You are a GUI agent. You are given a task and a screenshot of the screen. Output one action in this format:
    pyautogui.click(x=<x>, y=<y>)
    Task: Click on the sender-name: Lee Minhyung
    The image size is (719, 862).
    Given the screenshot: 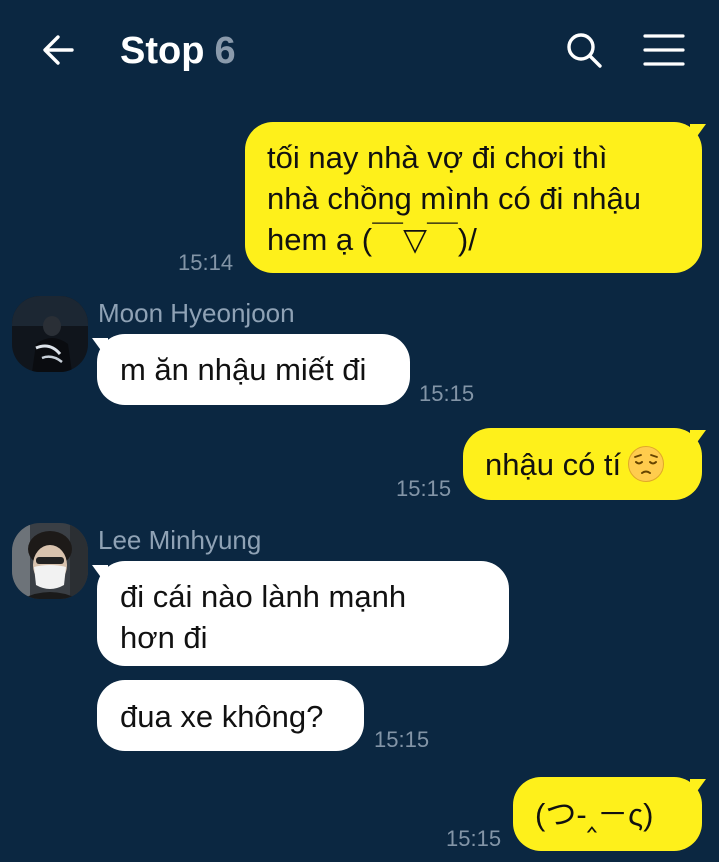 What is the action you would take?
    pyautogui.click(x=180, y=540)
    